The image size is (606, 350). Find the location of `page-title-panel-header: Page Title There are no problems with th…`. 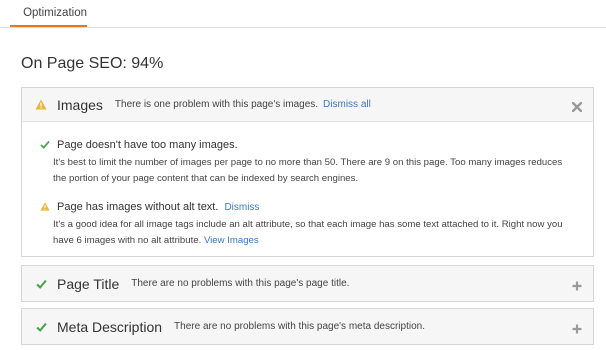

page-title-panel-header: Page Title There are no problems with th… is located at coordinates (307, 283).